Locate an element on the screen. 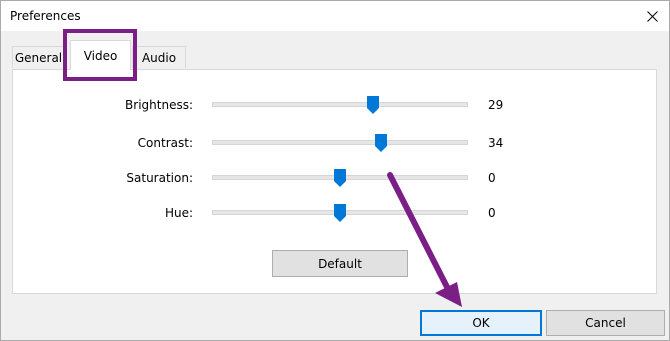  close-button is located at coordinates (652, 16).